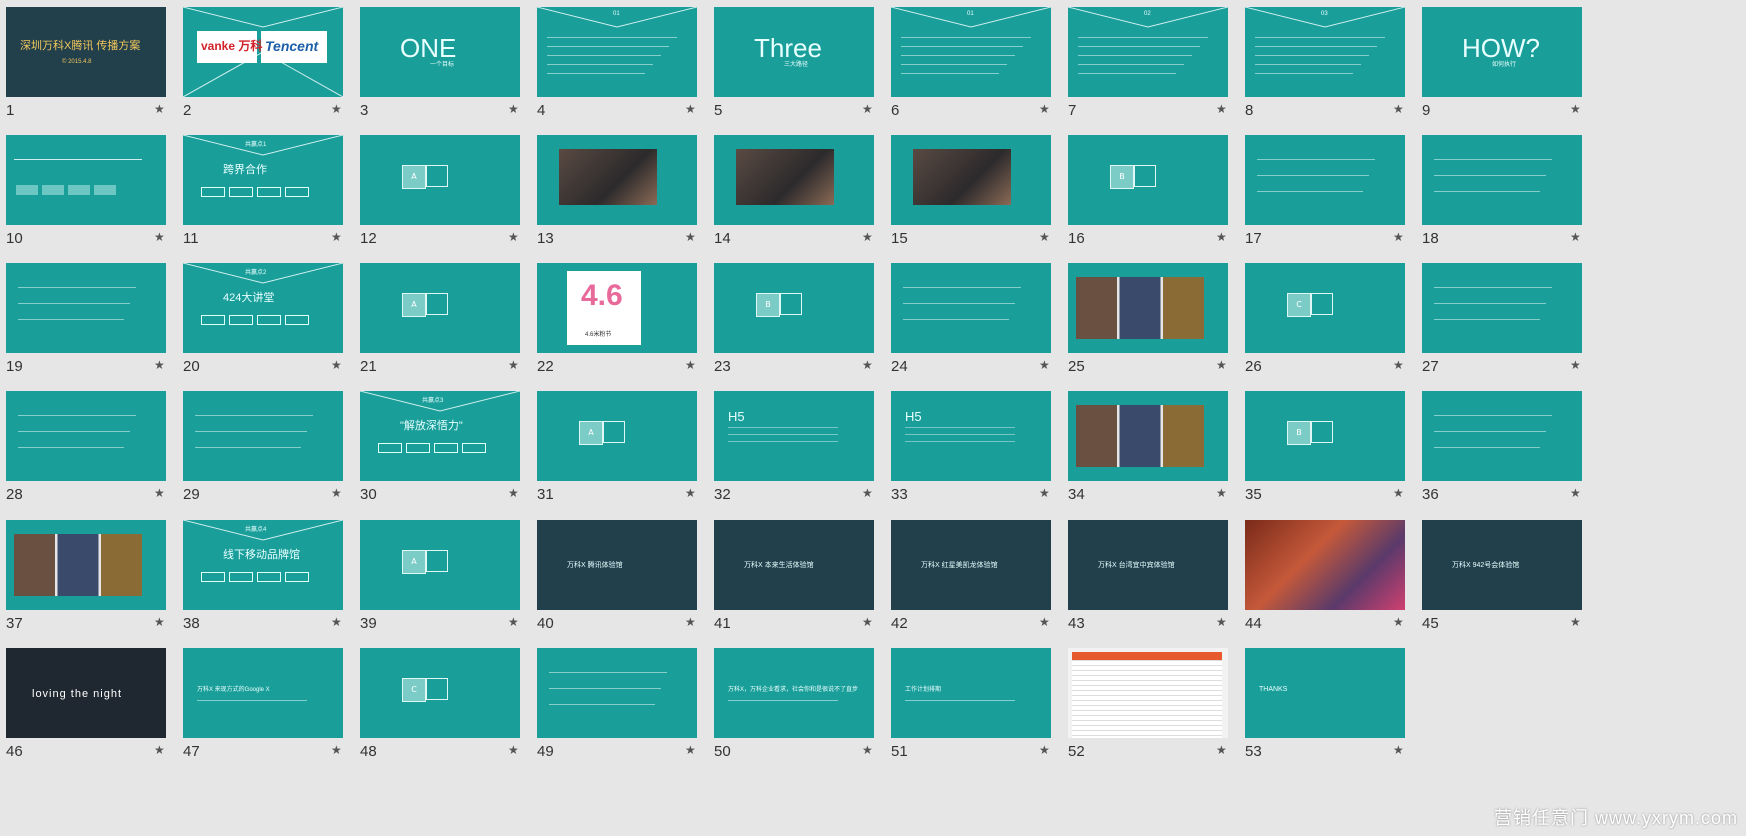 This screenshot has height=836, width=1746. Describe the element at coordinates (440, 436) in the screenshot. I see `slide-preview: 共赢点3 "解放深悟力"` at that location.